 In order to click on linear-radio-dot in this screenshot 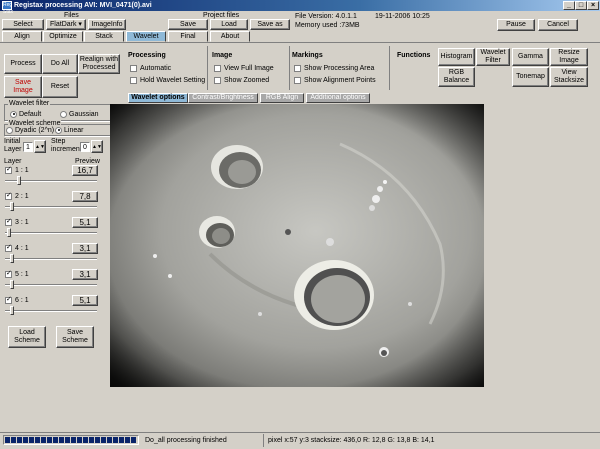, I will do `click(58, 130)`.